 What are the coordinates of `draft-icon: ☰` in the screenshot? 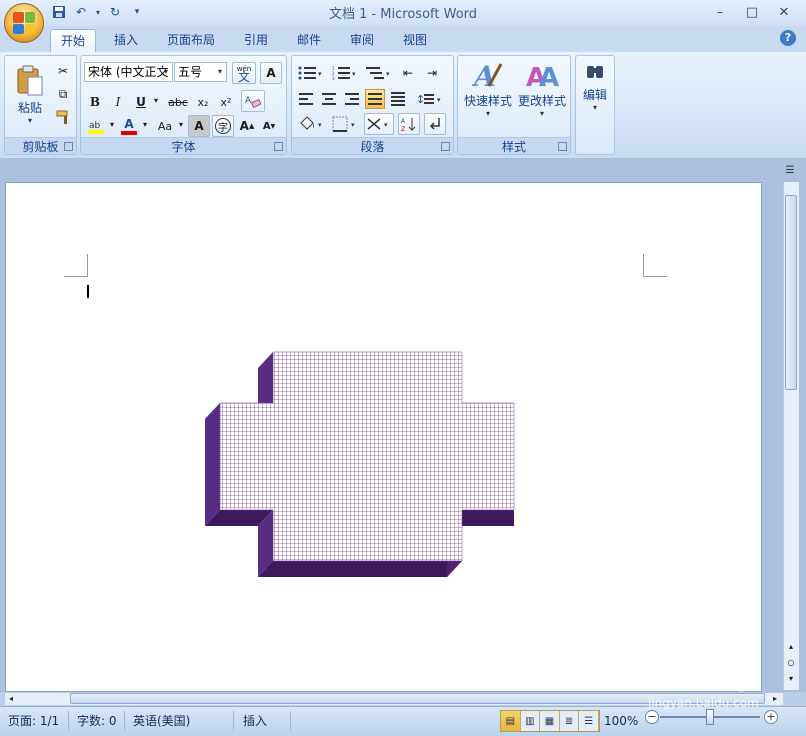 It's located at (589, 721).